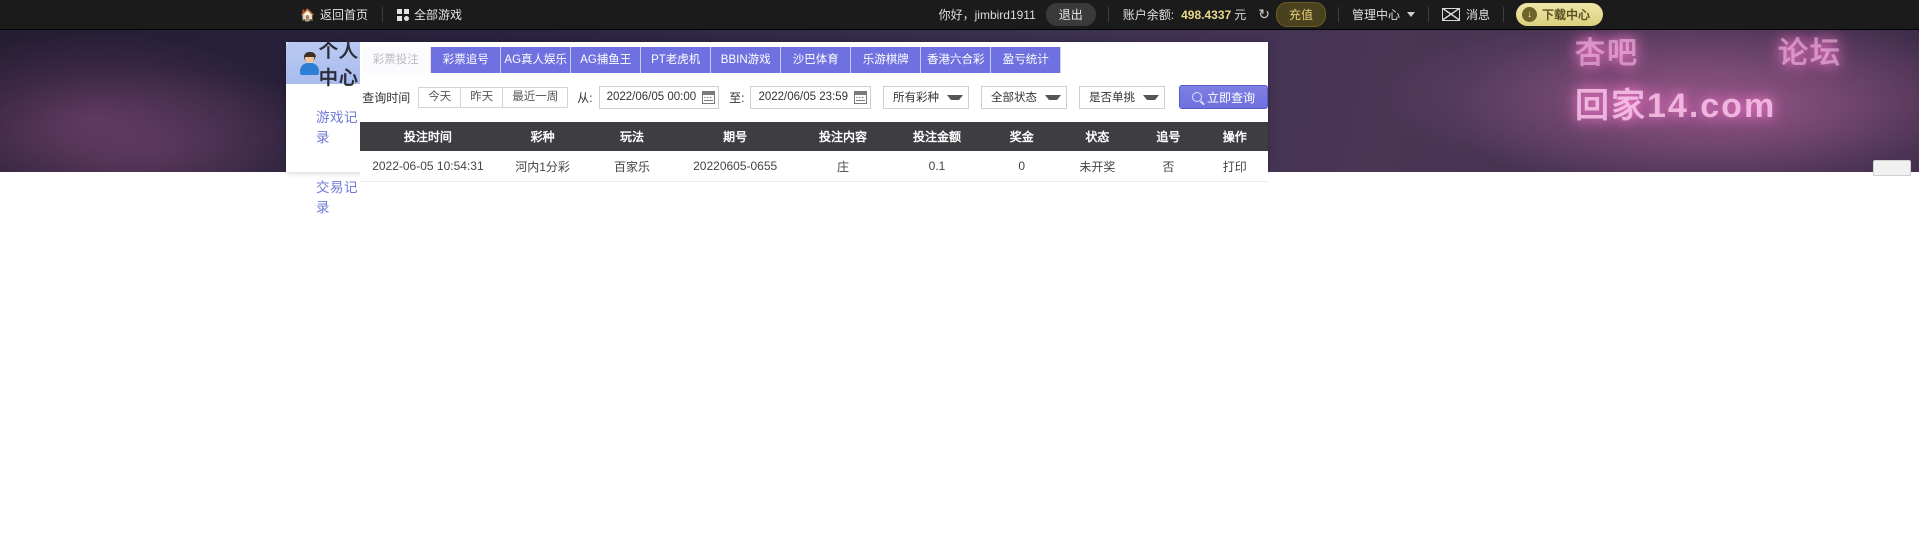  What do you see at coordinates (1240, 15) in the screenshot?
I see `balance-unit: 元` at bounding box center [1240, 15].